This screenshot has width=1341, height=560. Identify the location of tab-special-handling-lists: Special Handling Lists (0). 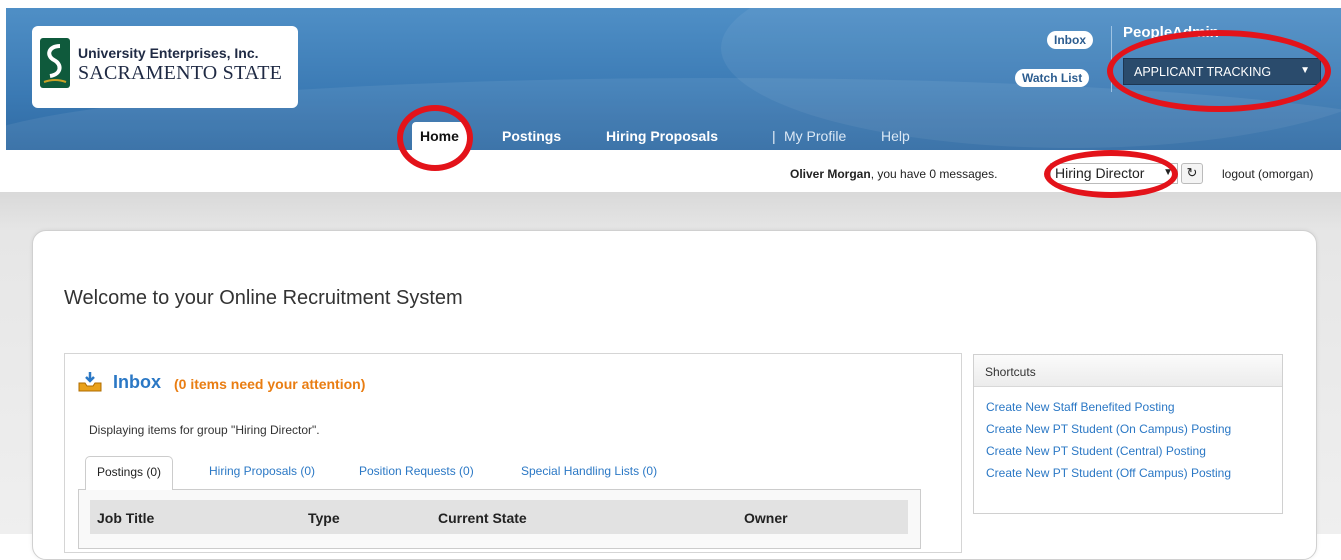
(589, 473).